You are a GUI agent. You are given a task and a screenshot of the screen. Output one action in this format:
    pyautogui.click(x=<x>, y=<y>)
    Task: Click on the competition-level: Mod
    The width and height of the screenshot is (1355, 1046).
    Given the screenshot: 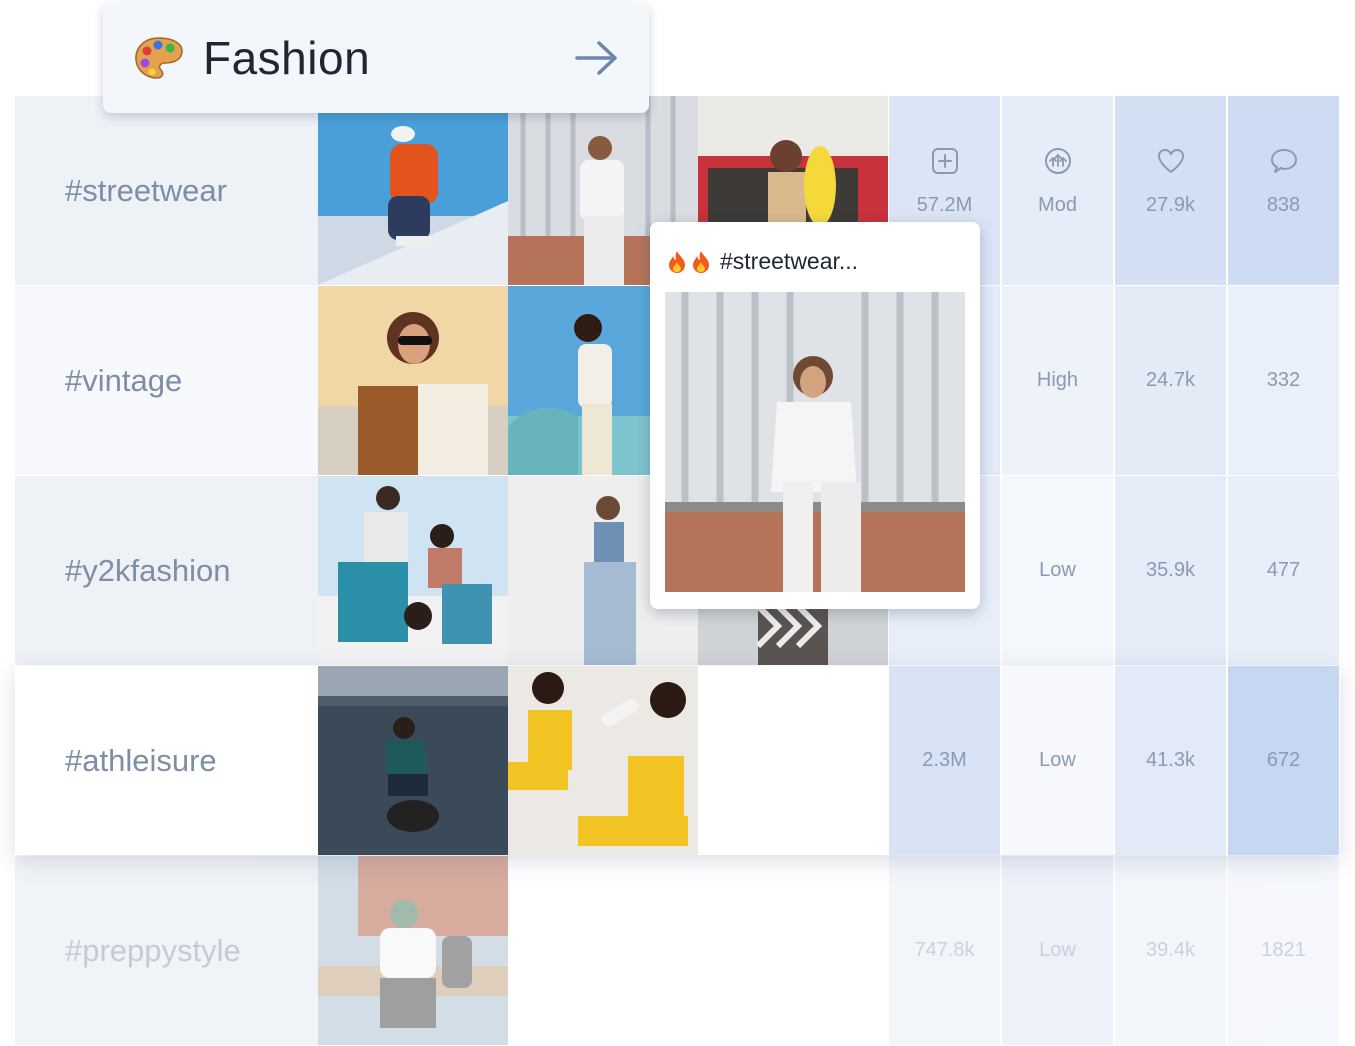 What is the action you would take?
    pyautogui.click(x=1057, y=205)
    